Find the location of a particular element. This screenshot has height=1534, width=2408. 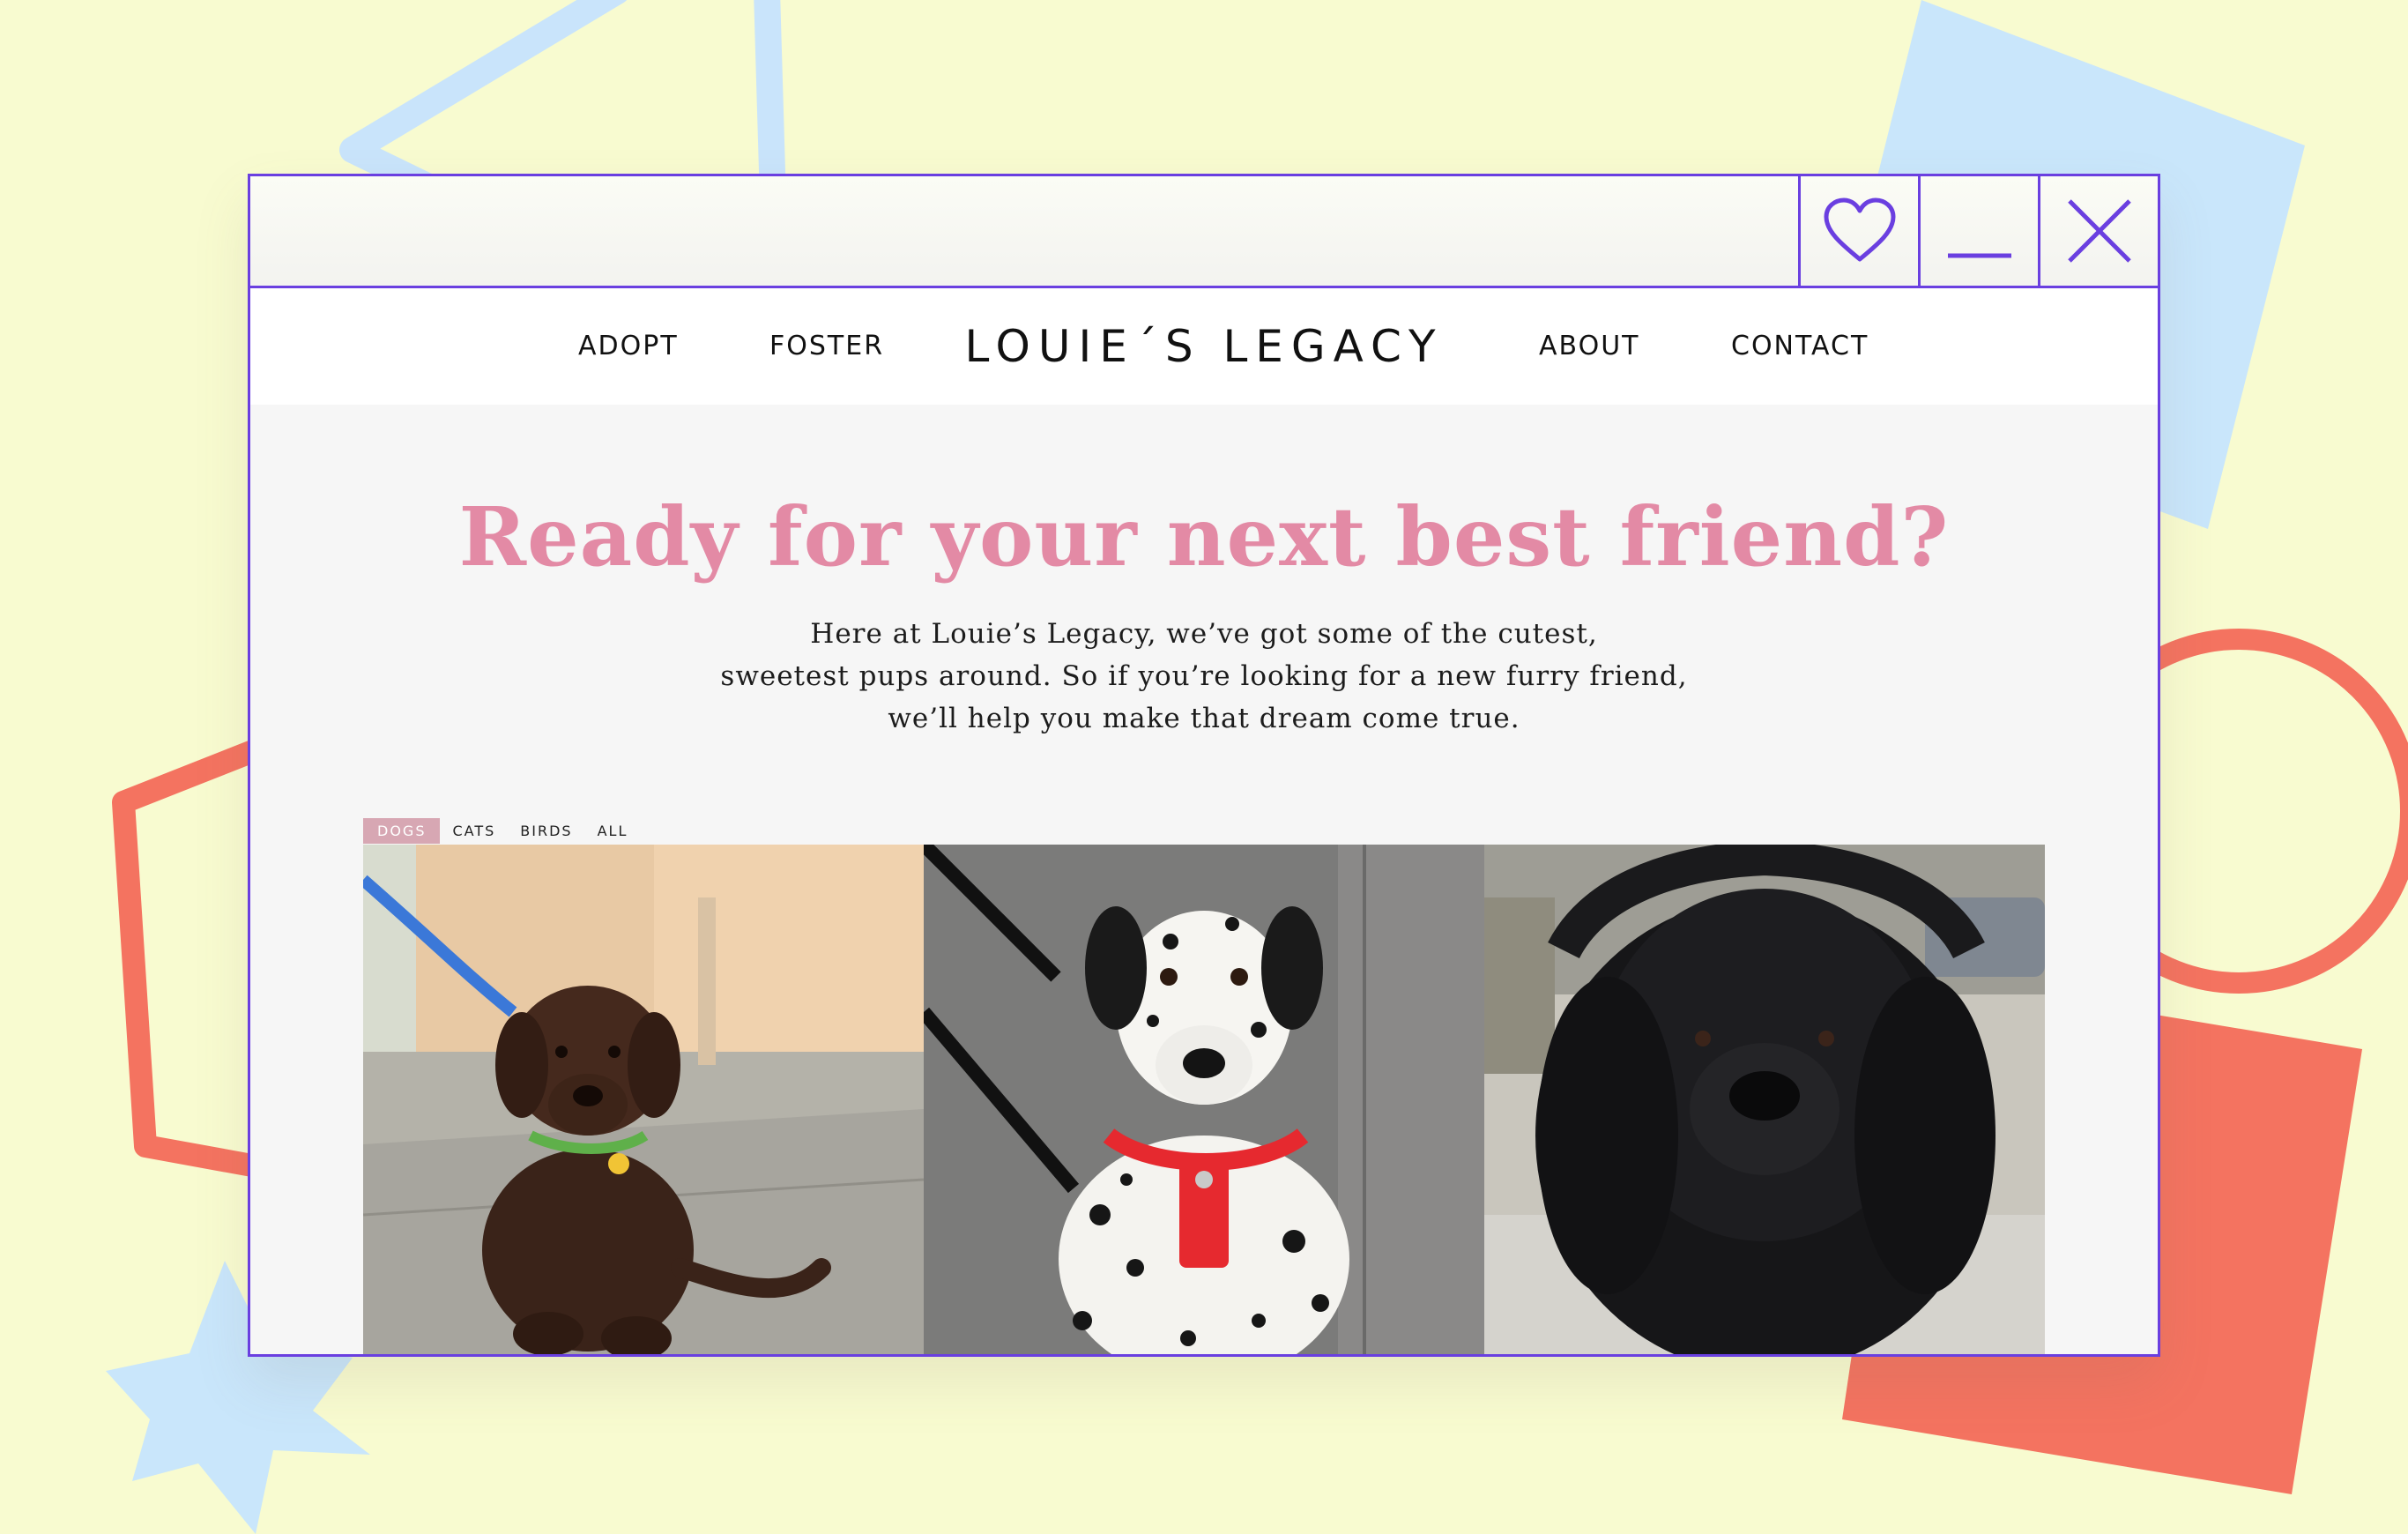

tab-cats: CATS is located at coordinates (474, 831).